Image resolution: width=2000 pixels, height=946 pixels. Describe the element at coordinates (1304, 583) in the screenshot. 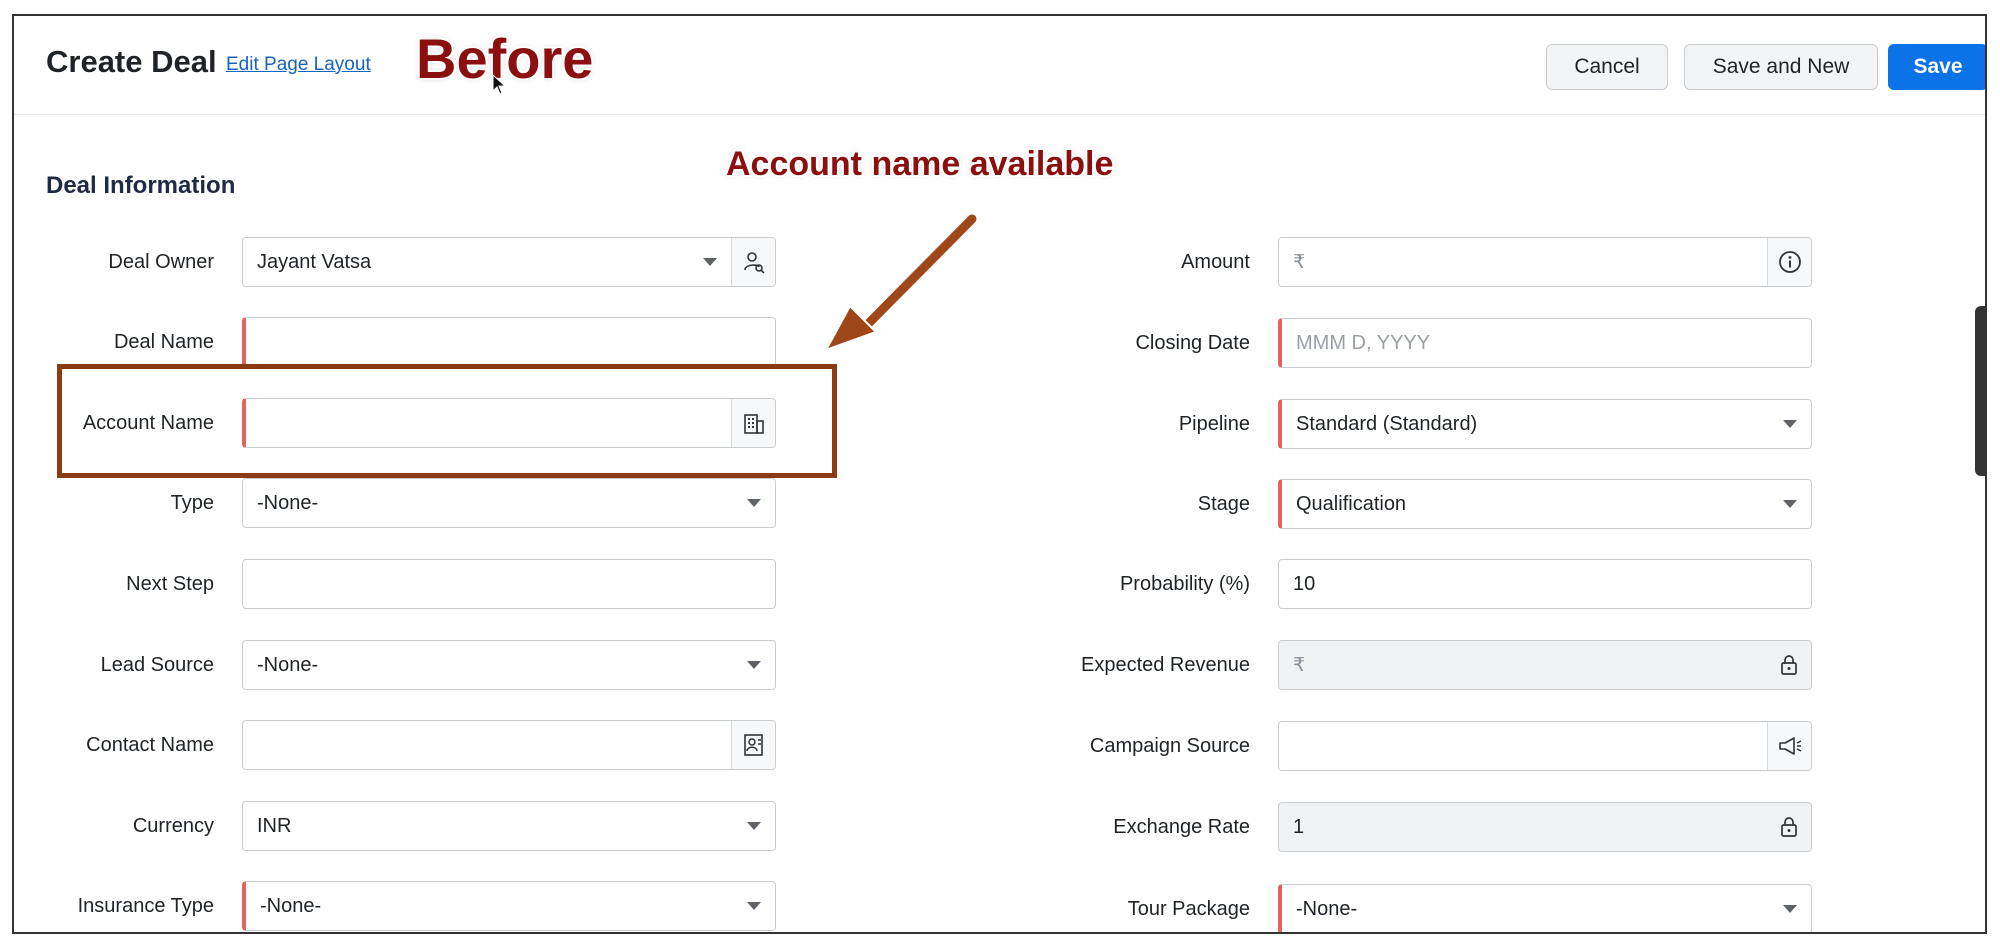

I see `probability-value: 10` at that location.